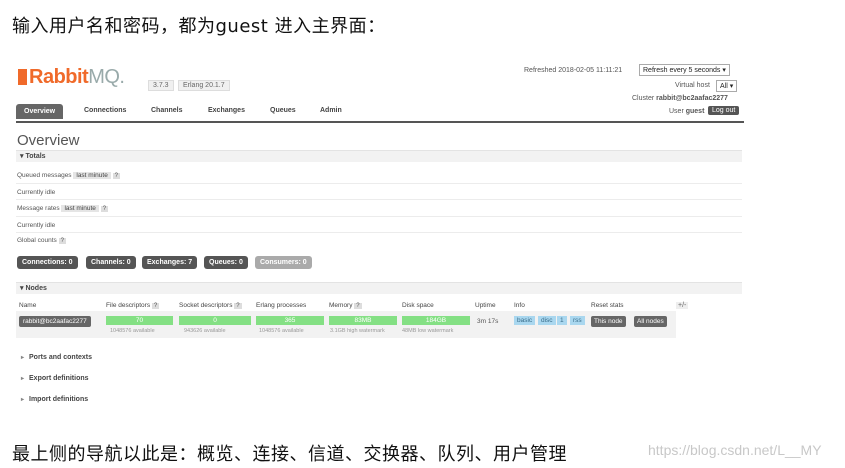 The image size is (845, 468). Describe the element at coordinates (199, 26) in the screenshot. I see `intro-text: 输入用户名和密码，都为guest 进入主界面：` at that location.